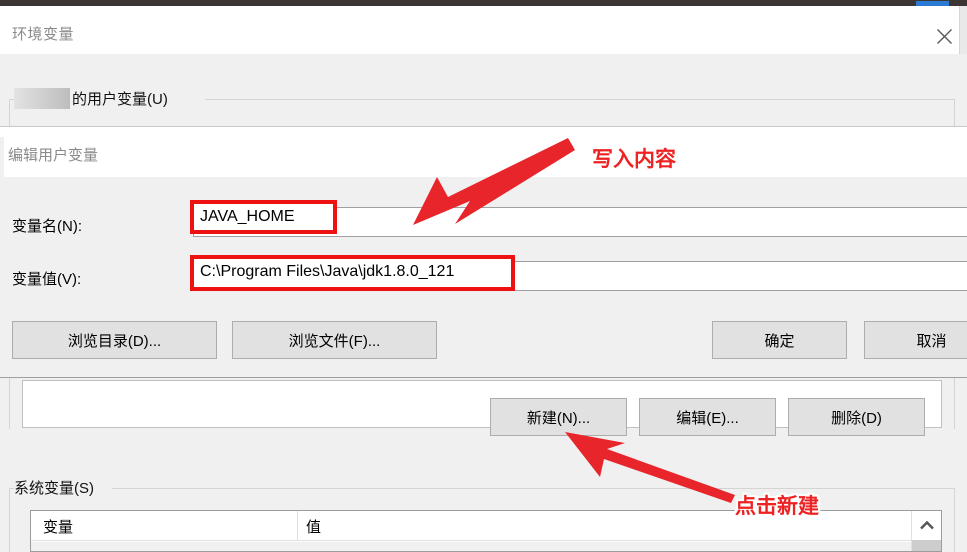  Describe the element at coordinates (58, 526) in the screenshot. I see `column-header-variable: 变量` at that location.